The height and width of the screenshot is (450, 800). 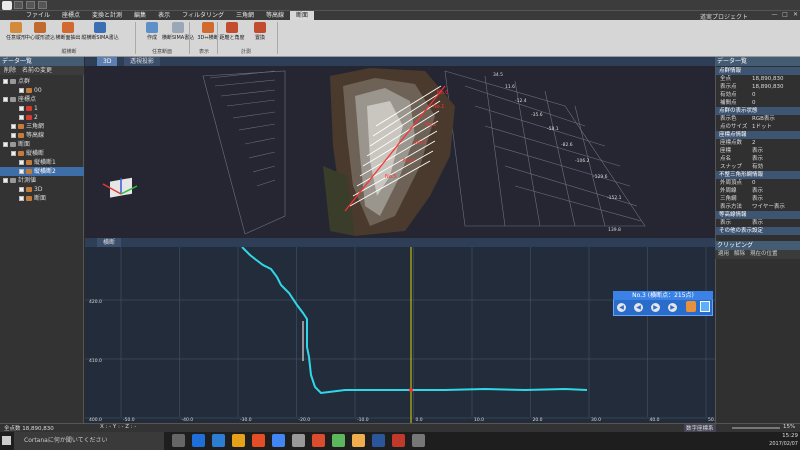 I want to click on property-section-header: その他の表示設定, so click(x=758, y=231).